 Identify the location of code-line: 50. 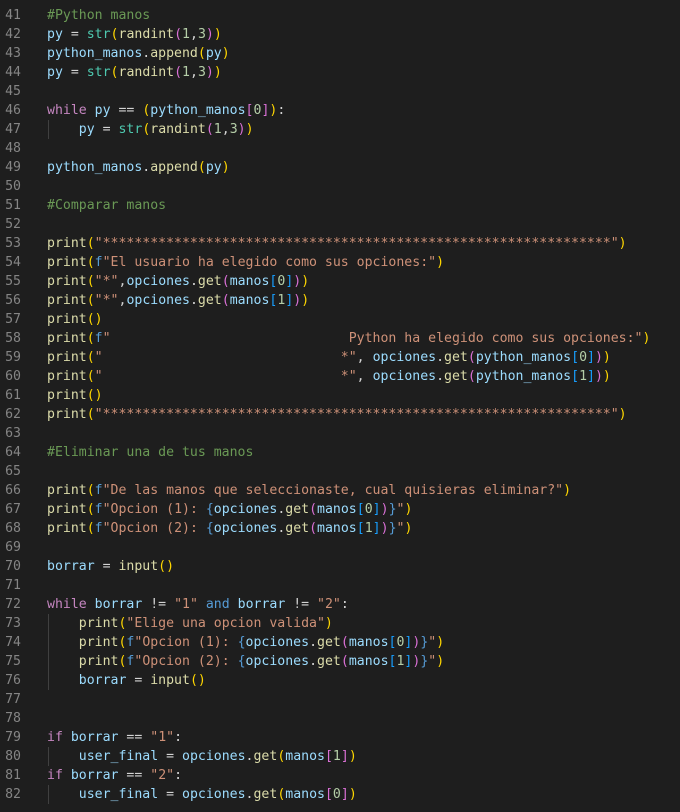
(340, 186).